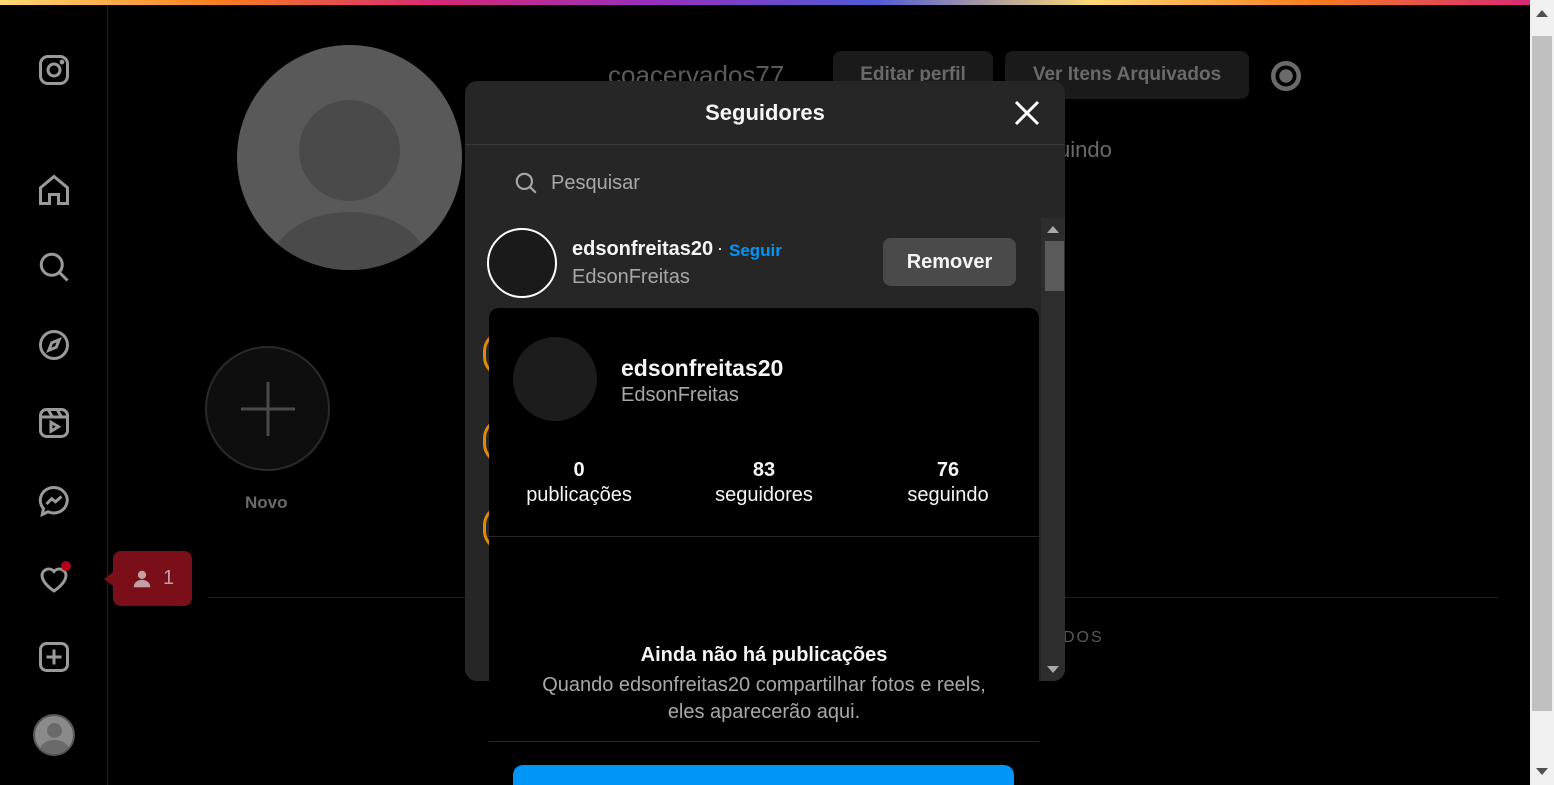 This screenshot has height=785, width=1554. What do you see at coordinates (1085, 150) in the screenshot?
I see `following-count-partial: uindo` at bounding box center [1085, 150].